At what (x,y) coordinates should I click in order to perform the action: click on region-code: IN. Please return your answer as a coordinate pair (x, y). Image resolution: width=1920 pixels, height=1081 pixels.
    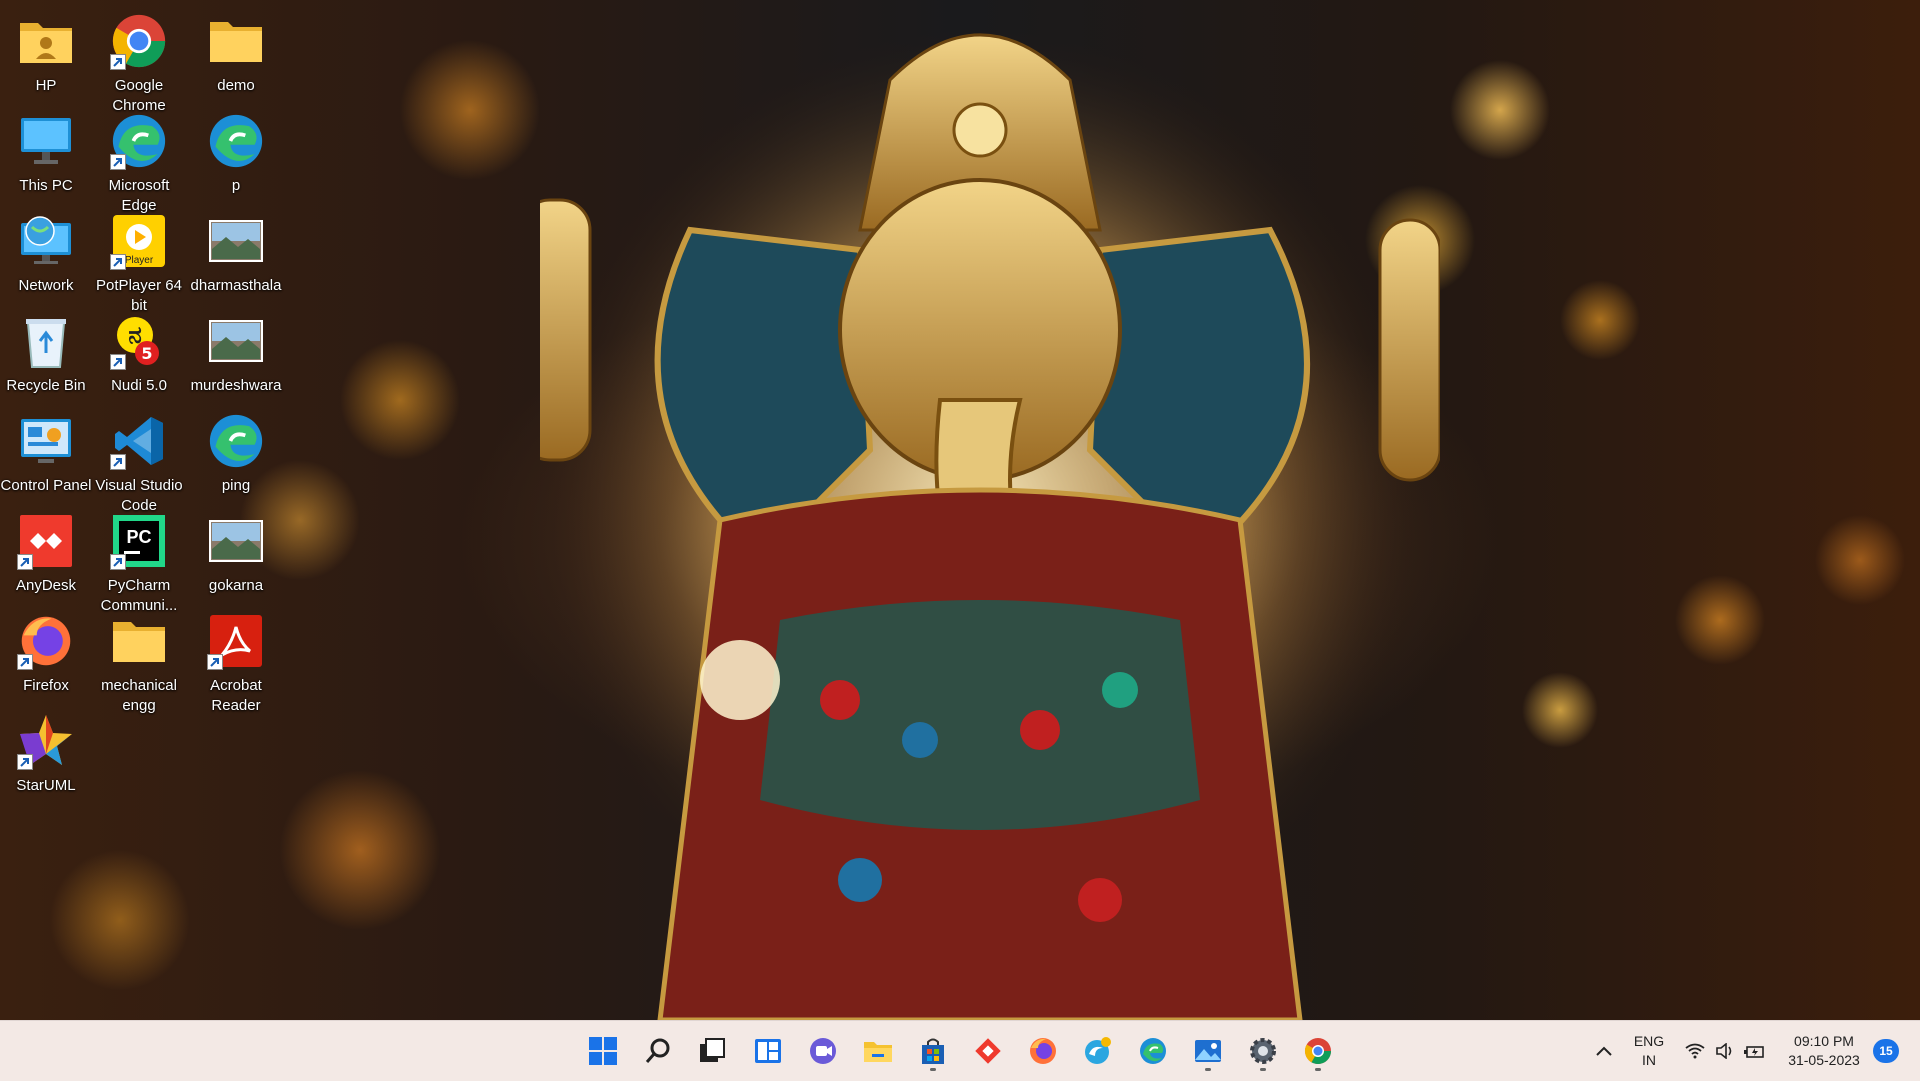
    Looking at the image, I should click on (1649, 1060).